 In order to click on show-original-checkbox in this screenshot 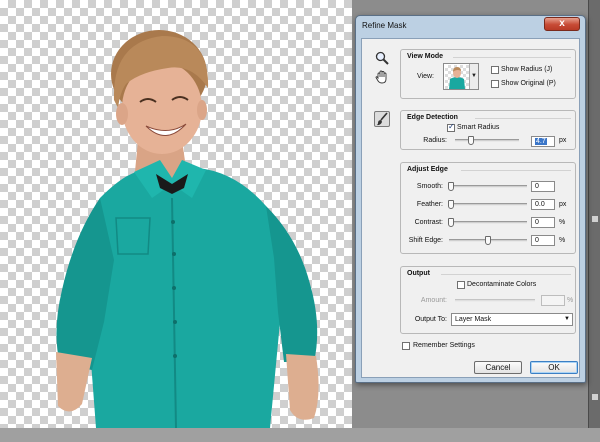, I will do `click(495, 84)`.